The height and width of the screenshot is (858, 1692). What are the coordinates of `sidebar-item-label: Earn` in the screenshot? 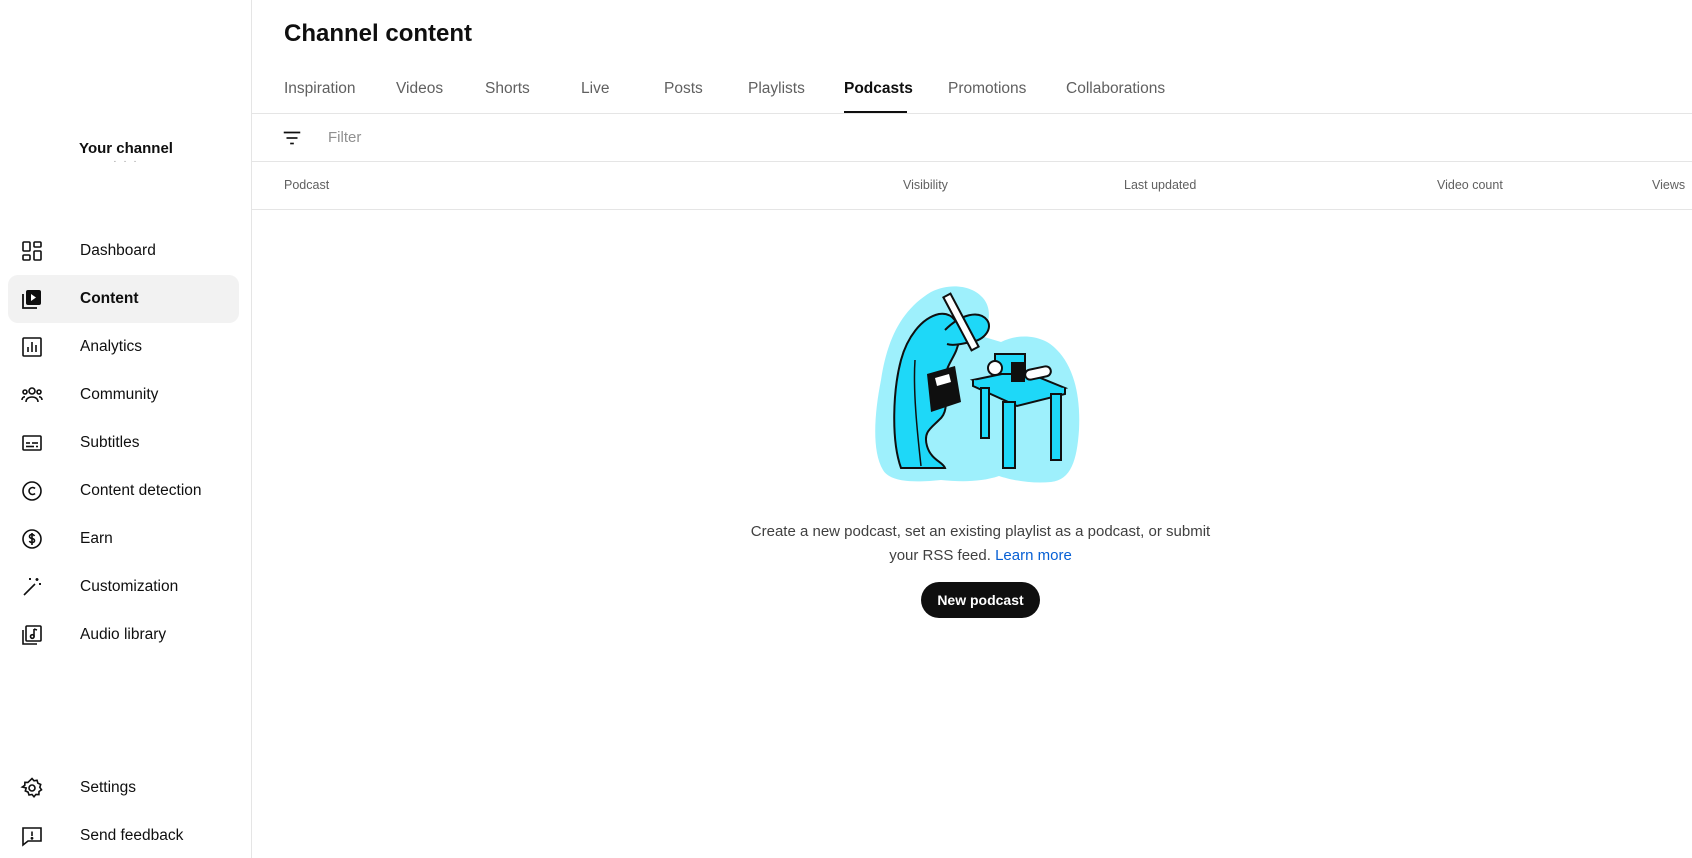 It's located at (96, 538).